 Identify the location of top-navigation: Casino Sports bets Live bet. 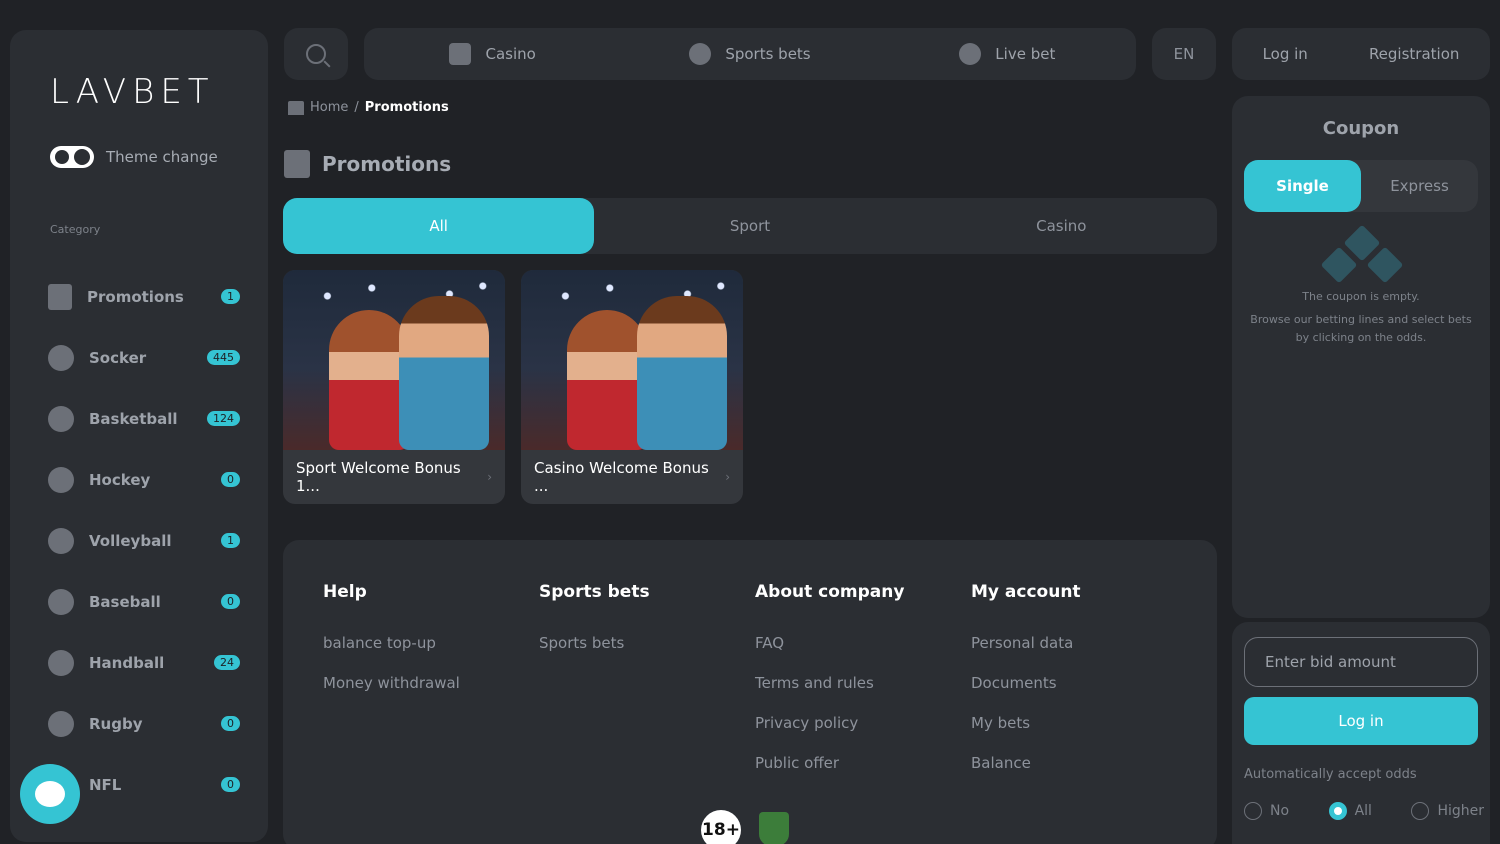
(750, 54).